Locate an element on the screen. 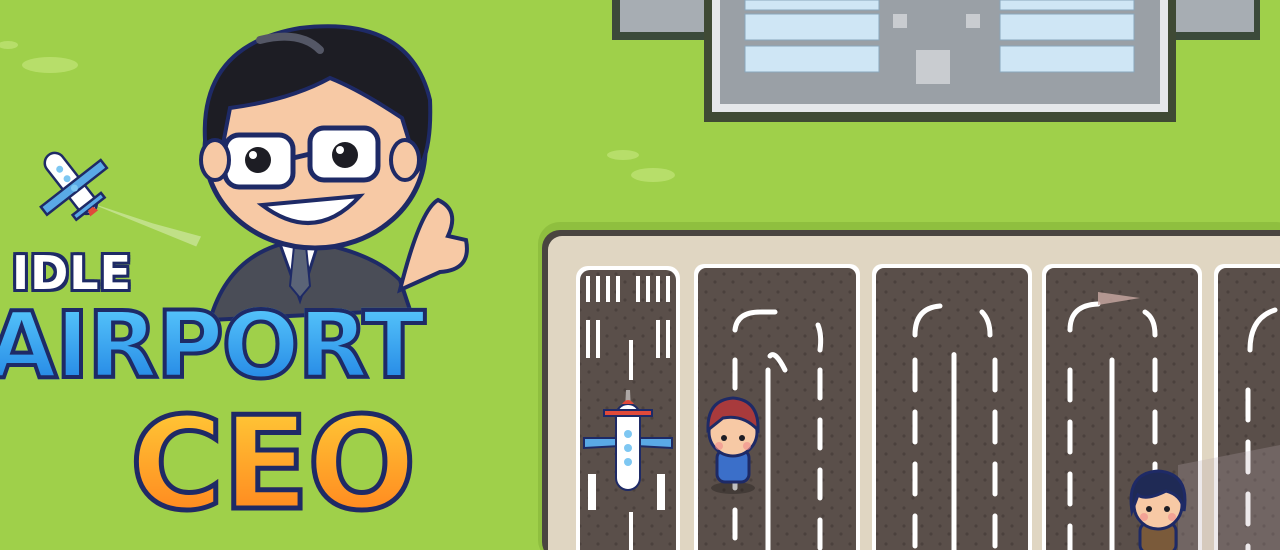 This screenshot has width=1280, height=550. logo-line-ceo: CEO is located at coordinates (272, 465).